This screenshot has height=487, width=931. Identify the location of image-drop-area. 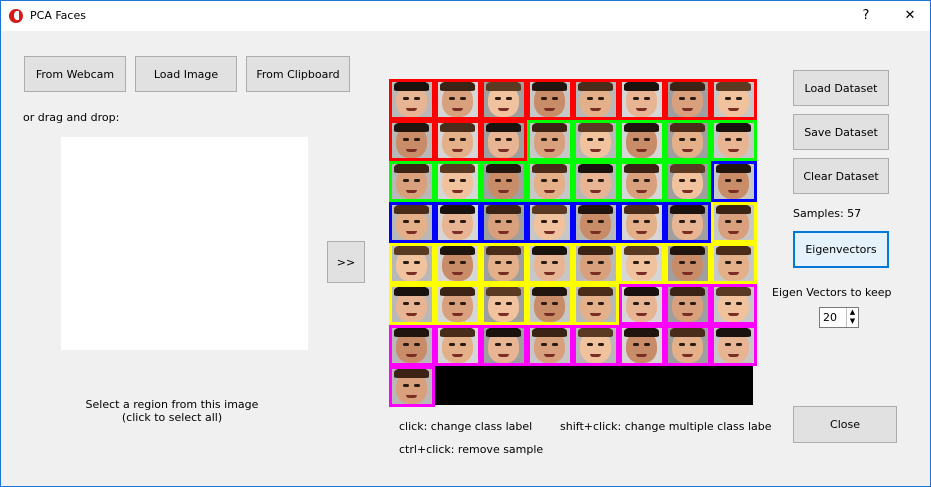
(184, 243).